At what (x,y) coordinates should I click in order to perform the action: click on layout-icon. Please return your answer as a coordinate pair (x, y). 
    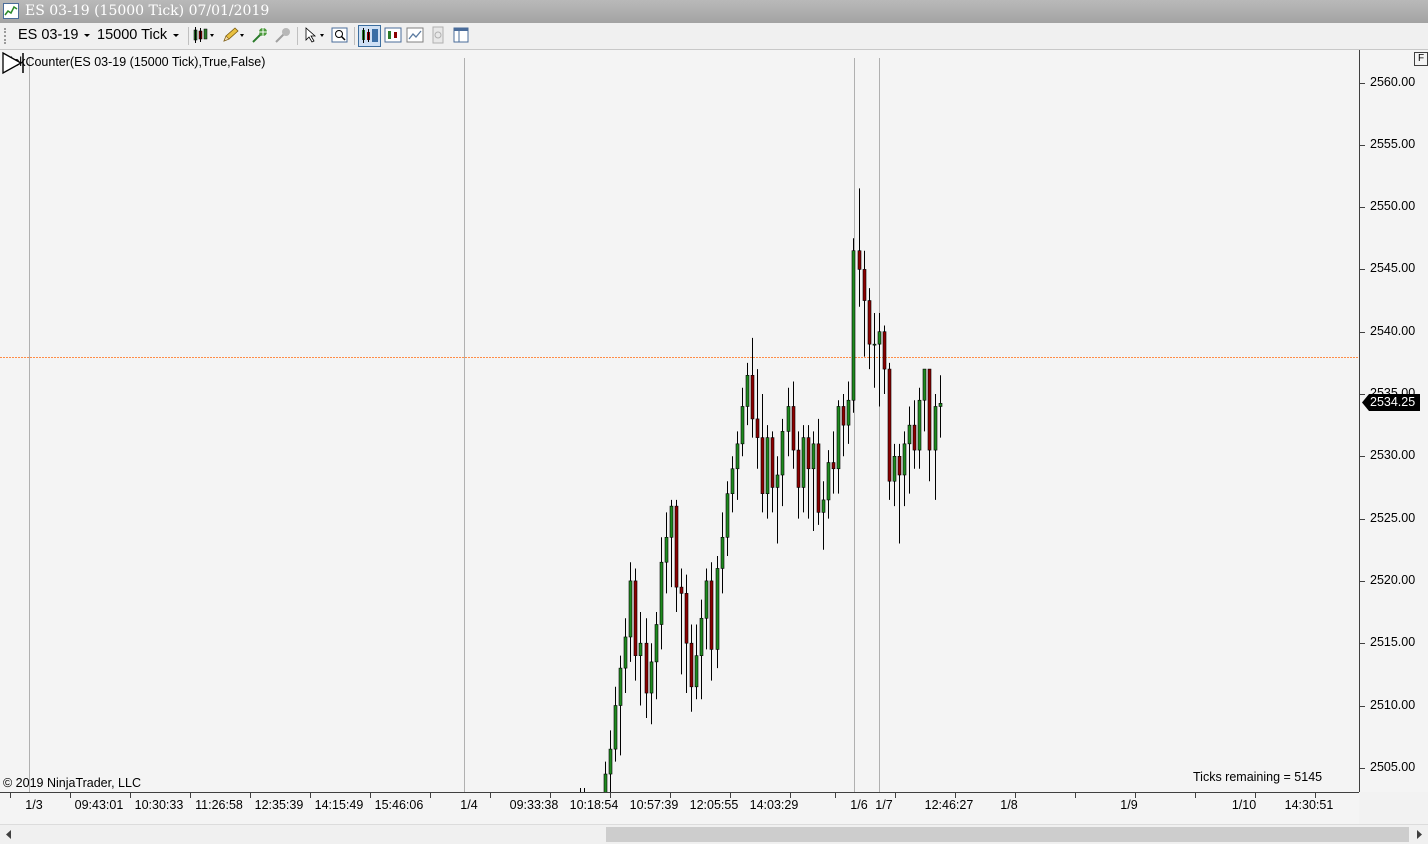
    Looking at the image, I should click on (461, 35).